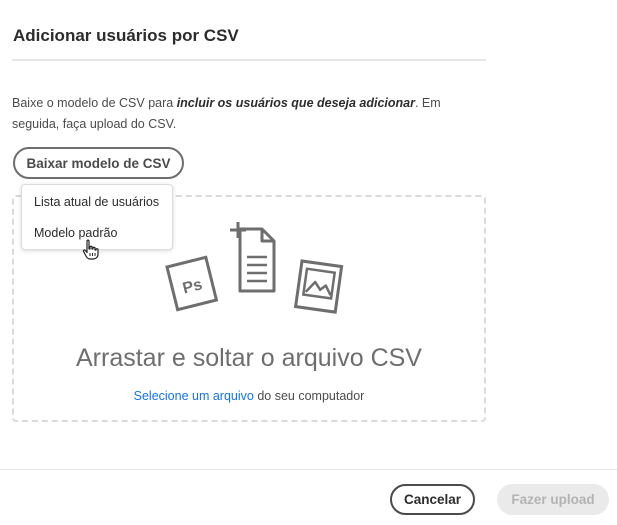 The height and width of the screenshot is (525, 617). I want to click on dropzone-subtitle: Selecione um arquivo do seu computador, so click(249, 396).